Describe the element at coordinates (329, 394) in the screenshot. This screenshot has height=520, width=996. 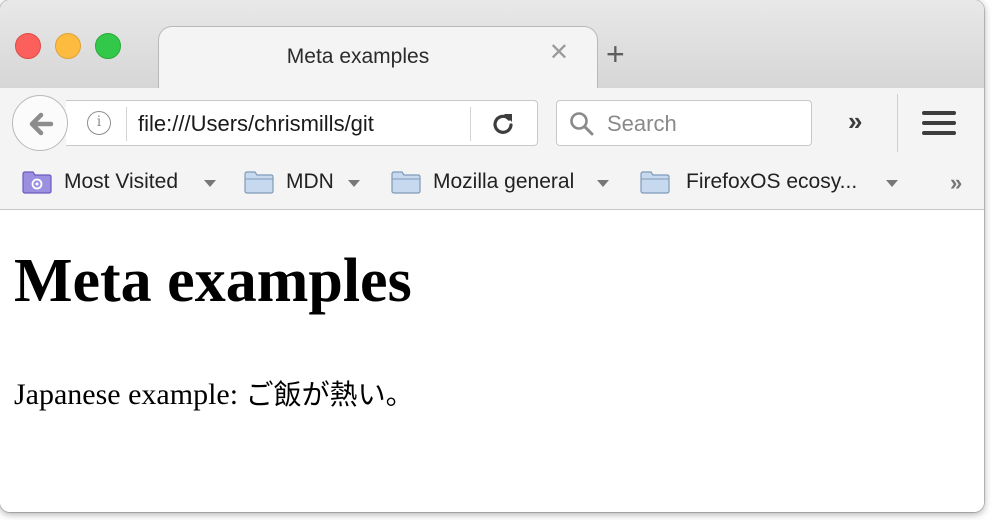
I see `japanese-text: ご飯が熱い。` at that location.